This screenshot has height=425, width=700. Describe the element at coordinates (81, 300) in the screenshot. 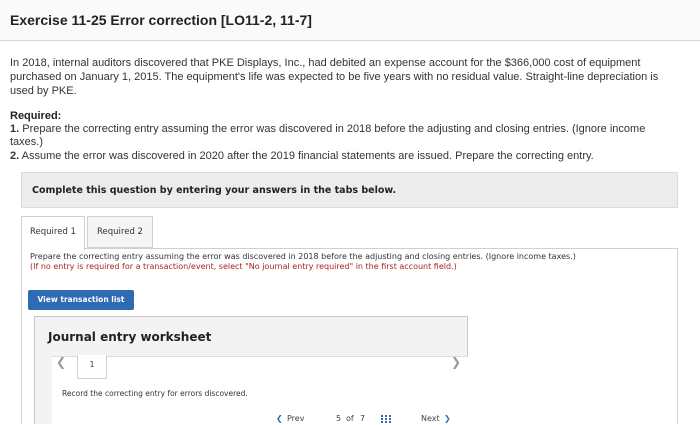

I see `view-transaction-list-button: View transaction list` at that location.